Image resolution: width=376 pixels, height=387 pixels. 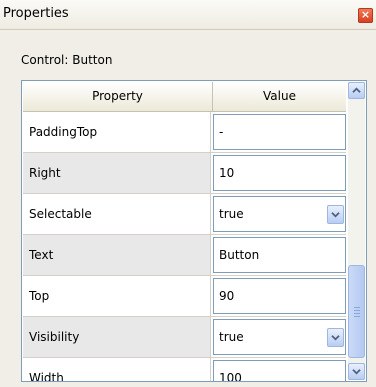 I want to click on property-name: Width, so click(x=117, y=369).